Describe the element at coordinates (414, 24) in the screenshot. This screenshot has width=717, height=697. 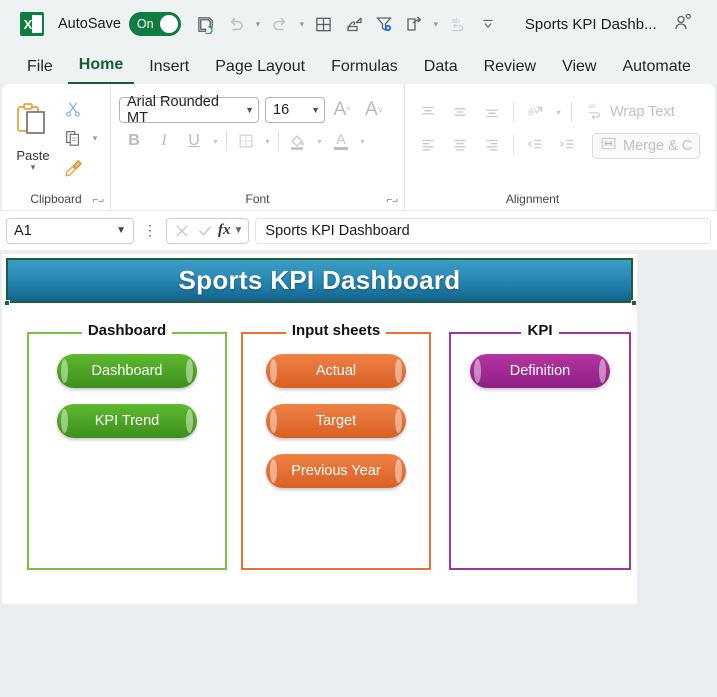
I see `share-icon` at that location.